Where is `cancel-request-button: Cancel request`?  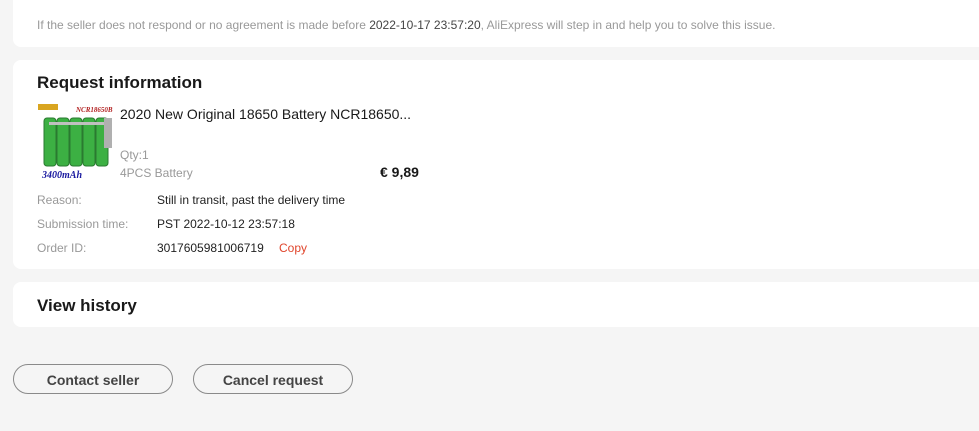 cancel-request-button: Cancel request is located at coordinates (273, 379).